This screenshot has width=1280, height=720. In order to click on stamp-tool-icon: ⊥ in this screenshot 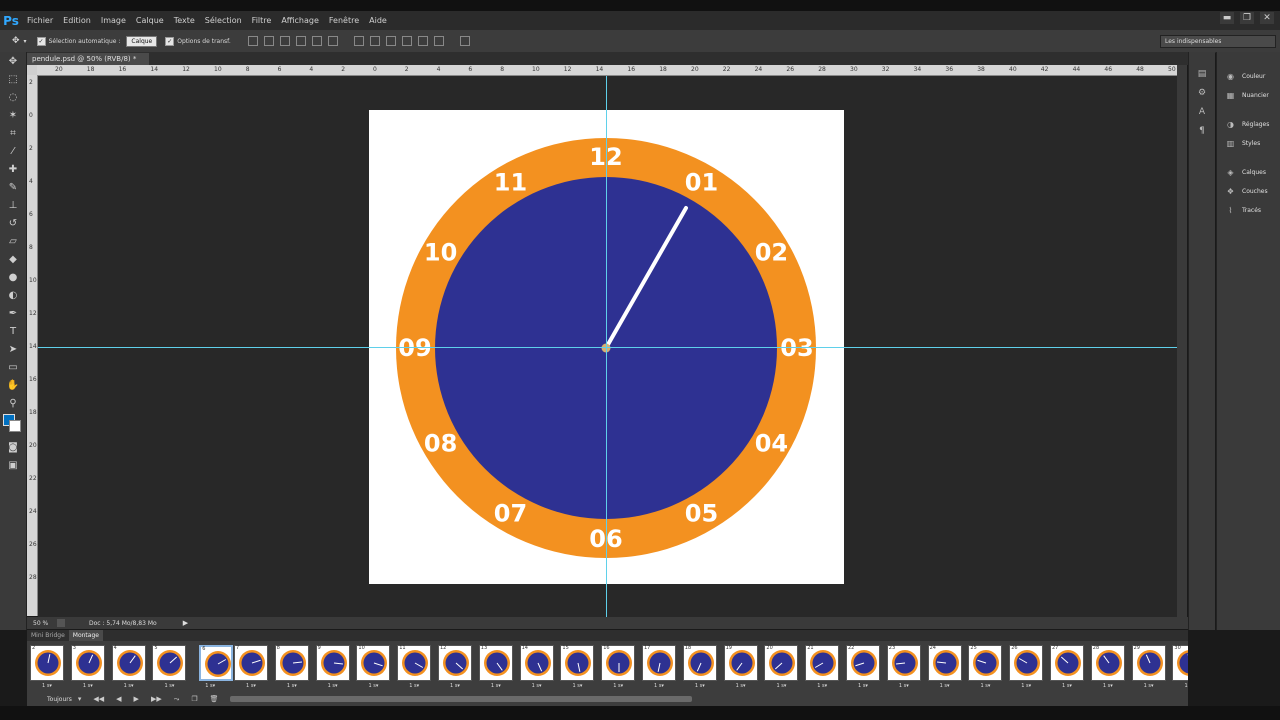, I will do `click(13, 205)`.